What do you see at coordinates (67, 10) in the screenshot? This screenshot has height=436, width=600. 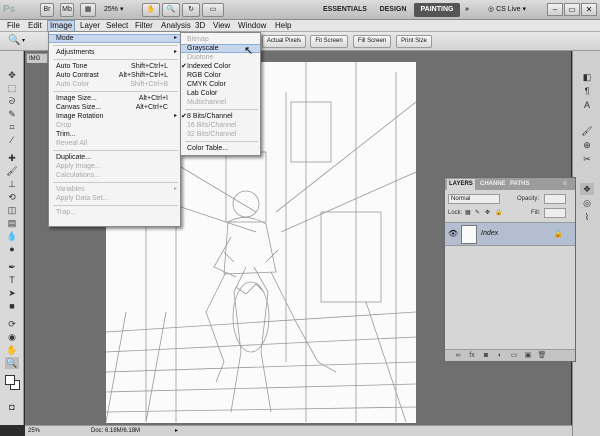 I see `mini-bridge-button: Mb` at bounding box center [67, 10].